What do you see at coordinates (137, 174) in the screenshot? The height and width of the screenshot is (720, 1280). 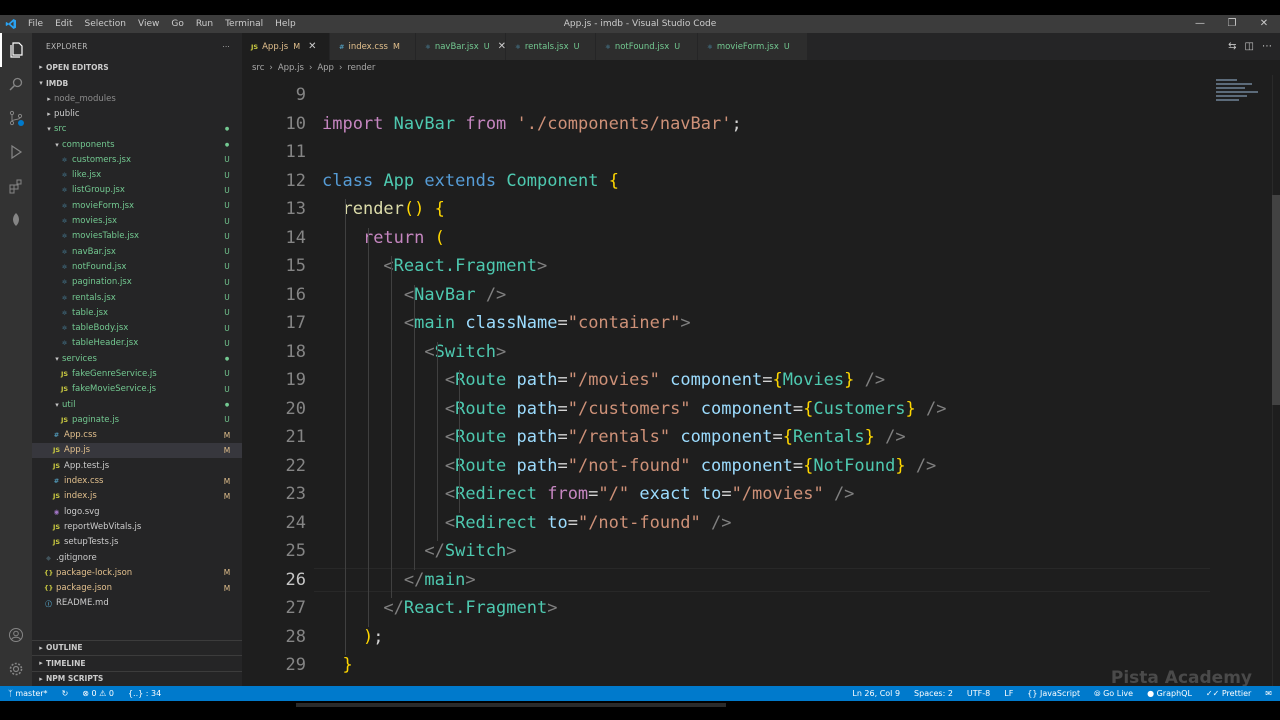 I see `file-item: ⚛ like.jsx U` at bounding box center [137, 174].